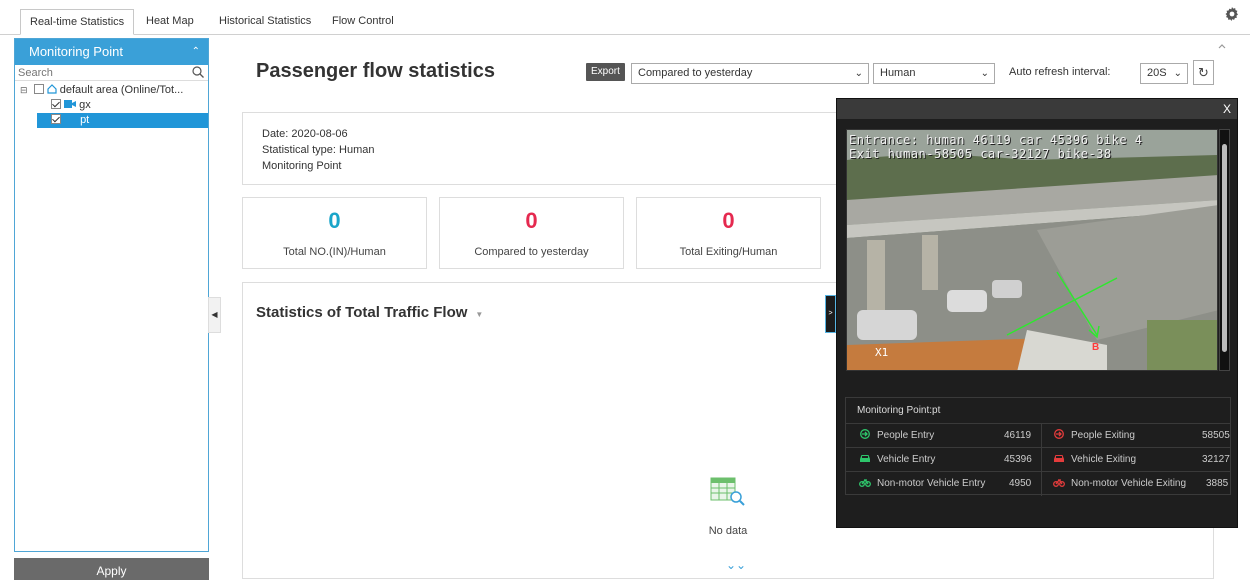 The width and height of the screenshot is (1250, 584). I want to click on tree-node-pt: pt, so click(122, 120).